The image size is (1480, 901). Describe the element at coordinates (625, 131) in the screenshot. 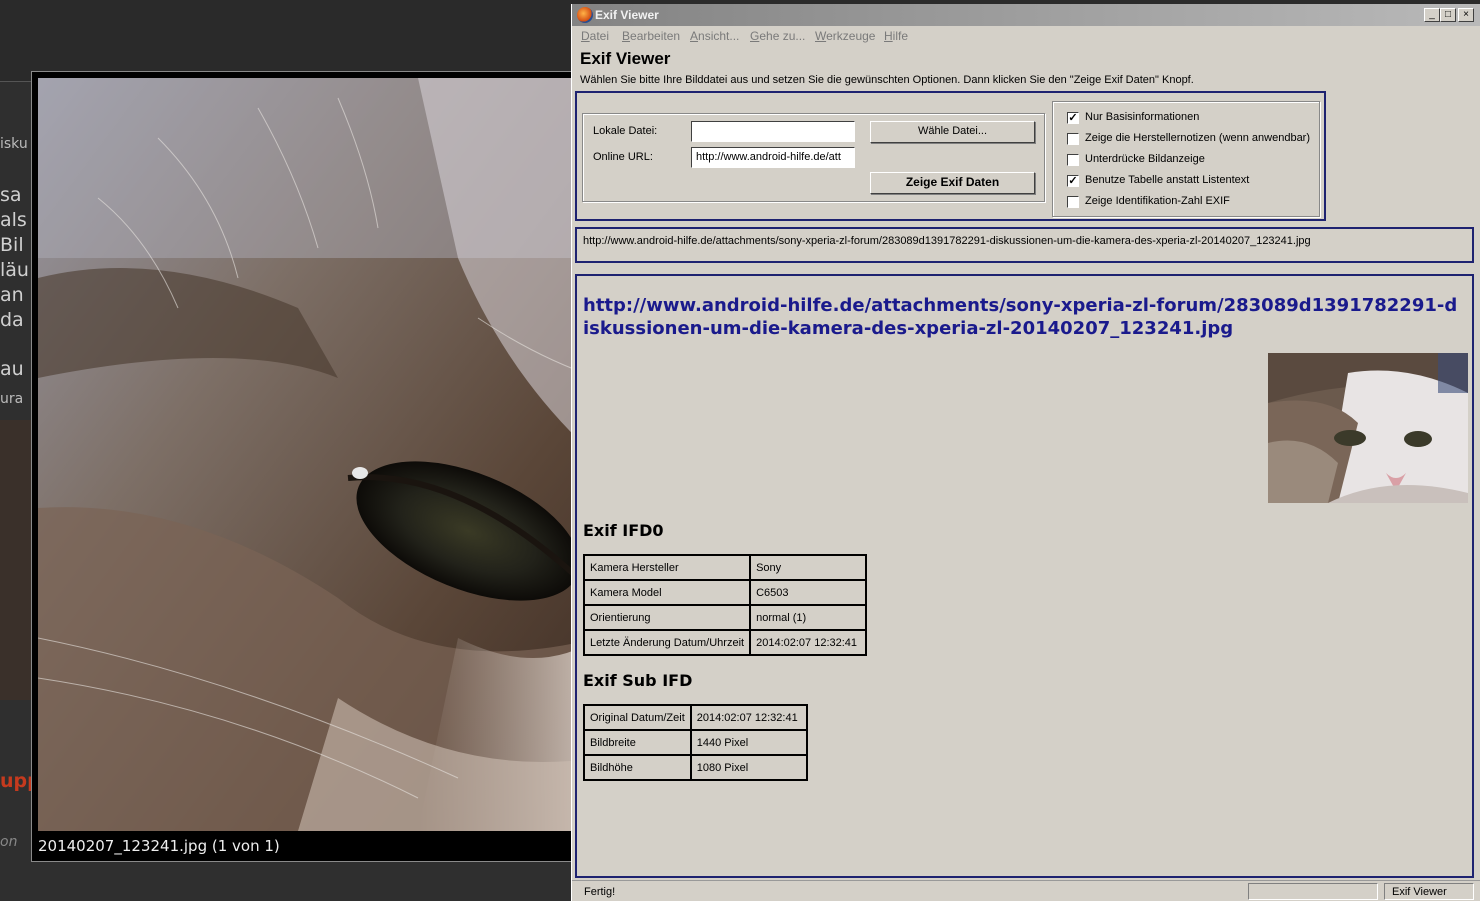

I see `local-file-label: Lokale Datei:` at that location.